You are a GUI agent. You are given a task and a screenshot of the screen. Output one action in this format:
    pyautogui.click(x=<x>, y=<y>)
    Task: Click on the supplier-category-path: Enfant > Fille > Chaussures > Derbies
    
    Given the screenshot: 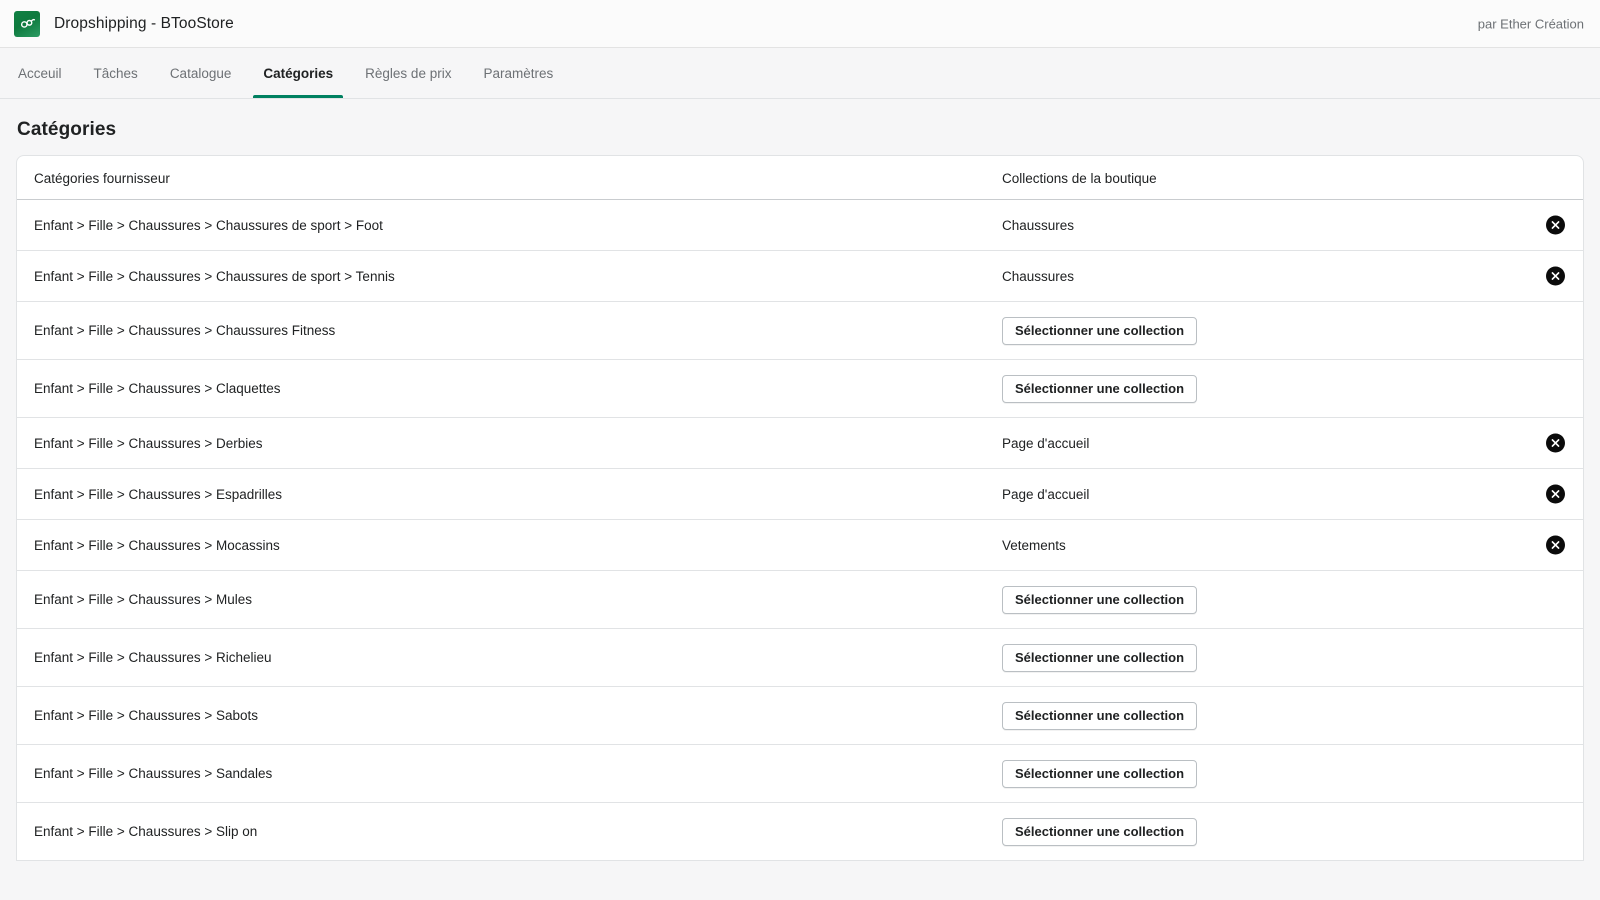 What is the action you would take?
    pyautogui.click(x=148, y=443)
    